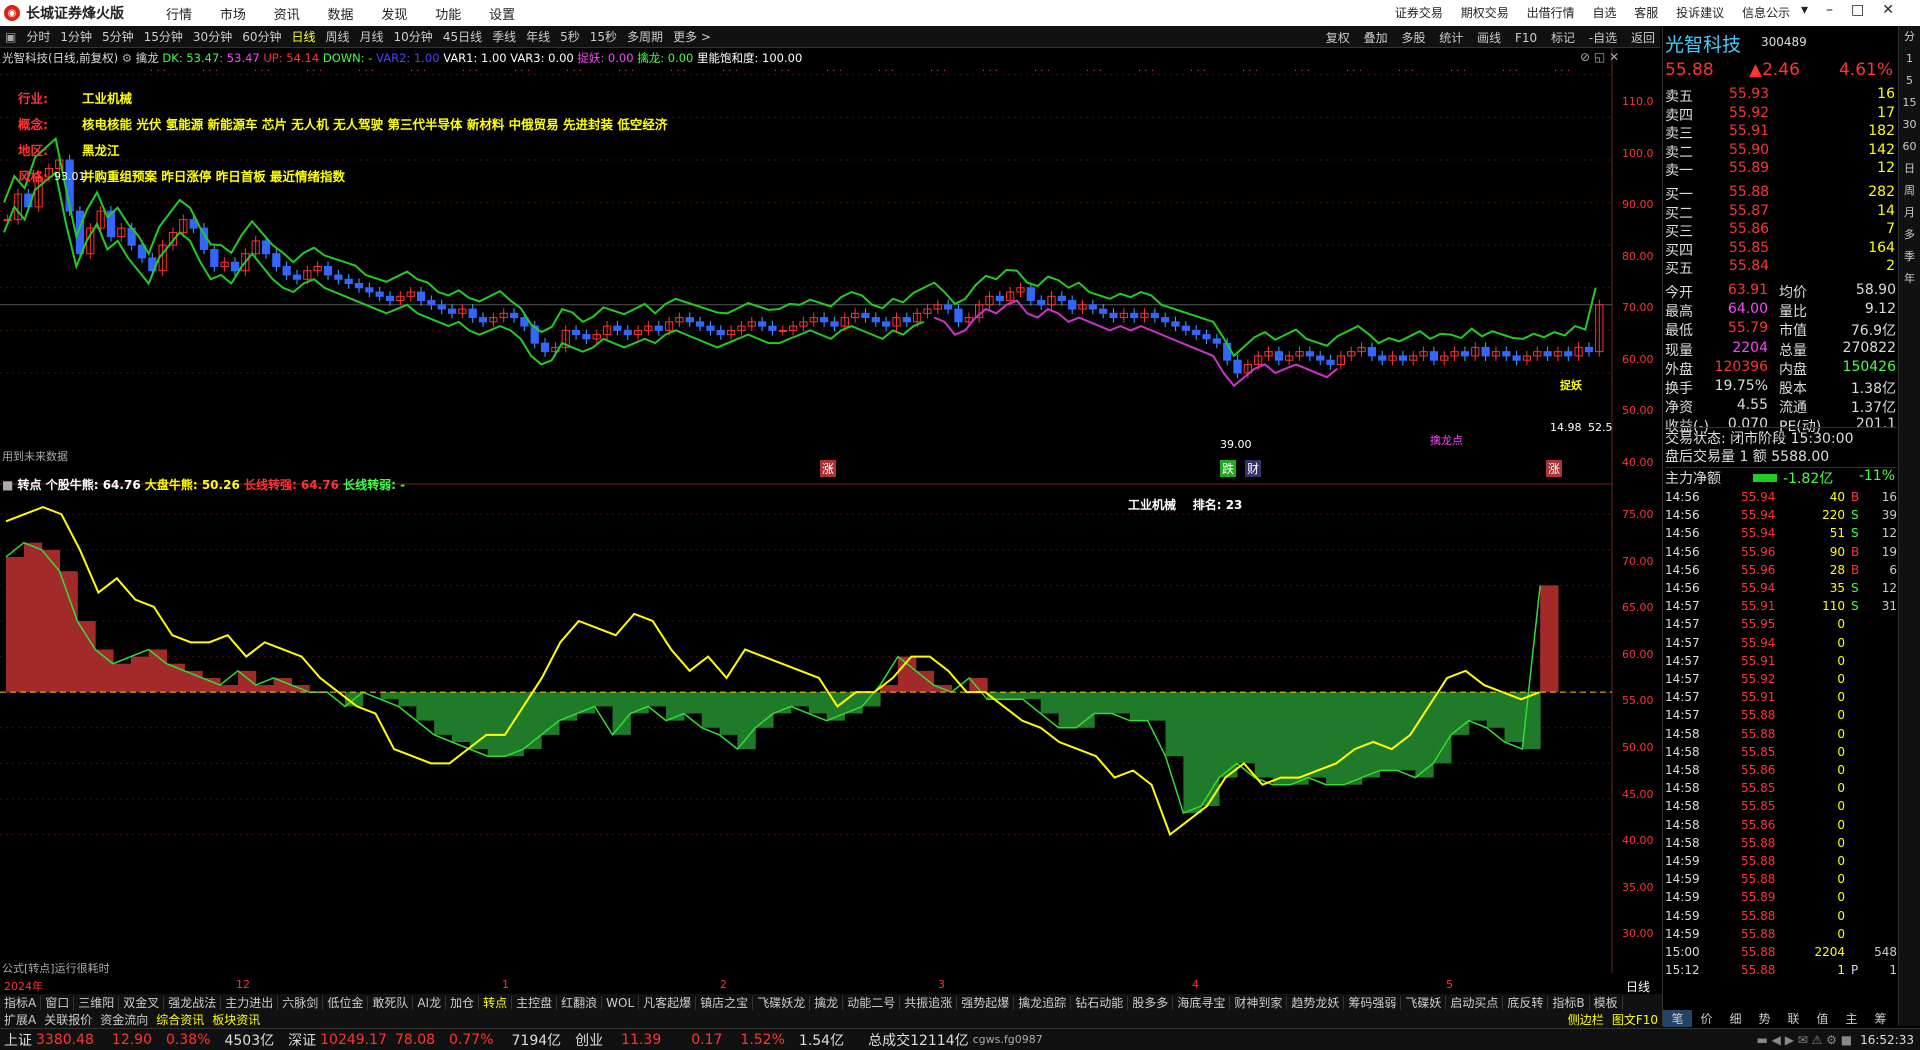 The height and width of the screenshot is (1050, 1920). I want to click on sh-label: 上证, so click(18, 1040).